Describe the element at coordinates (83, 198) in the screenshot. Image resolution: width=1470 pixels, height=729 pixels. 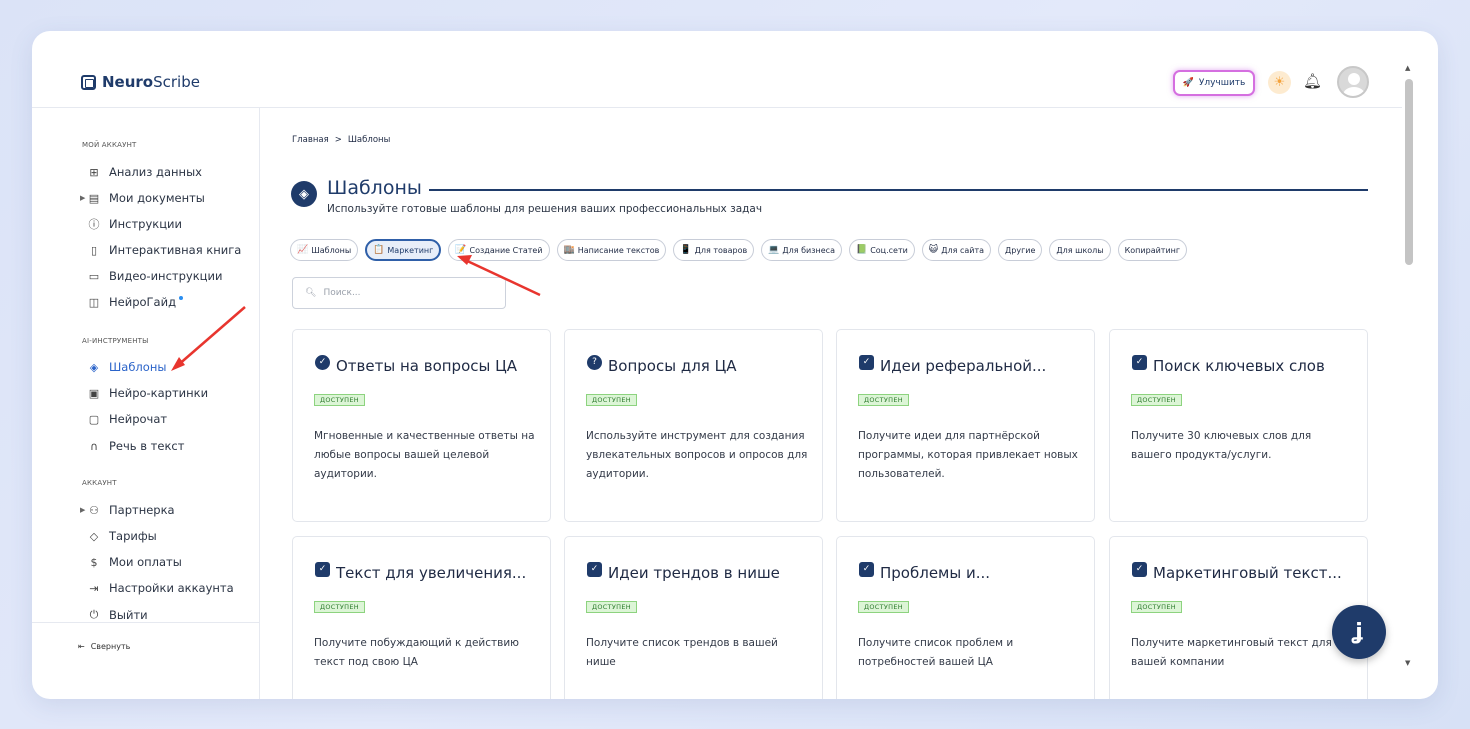
I see `caret-right-icon: ▶` at that location.